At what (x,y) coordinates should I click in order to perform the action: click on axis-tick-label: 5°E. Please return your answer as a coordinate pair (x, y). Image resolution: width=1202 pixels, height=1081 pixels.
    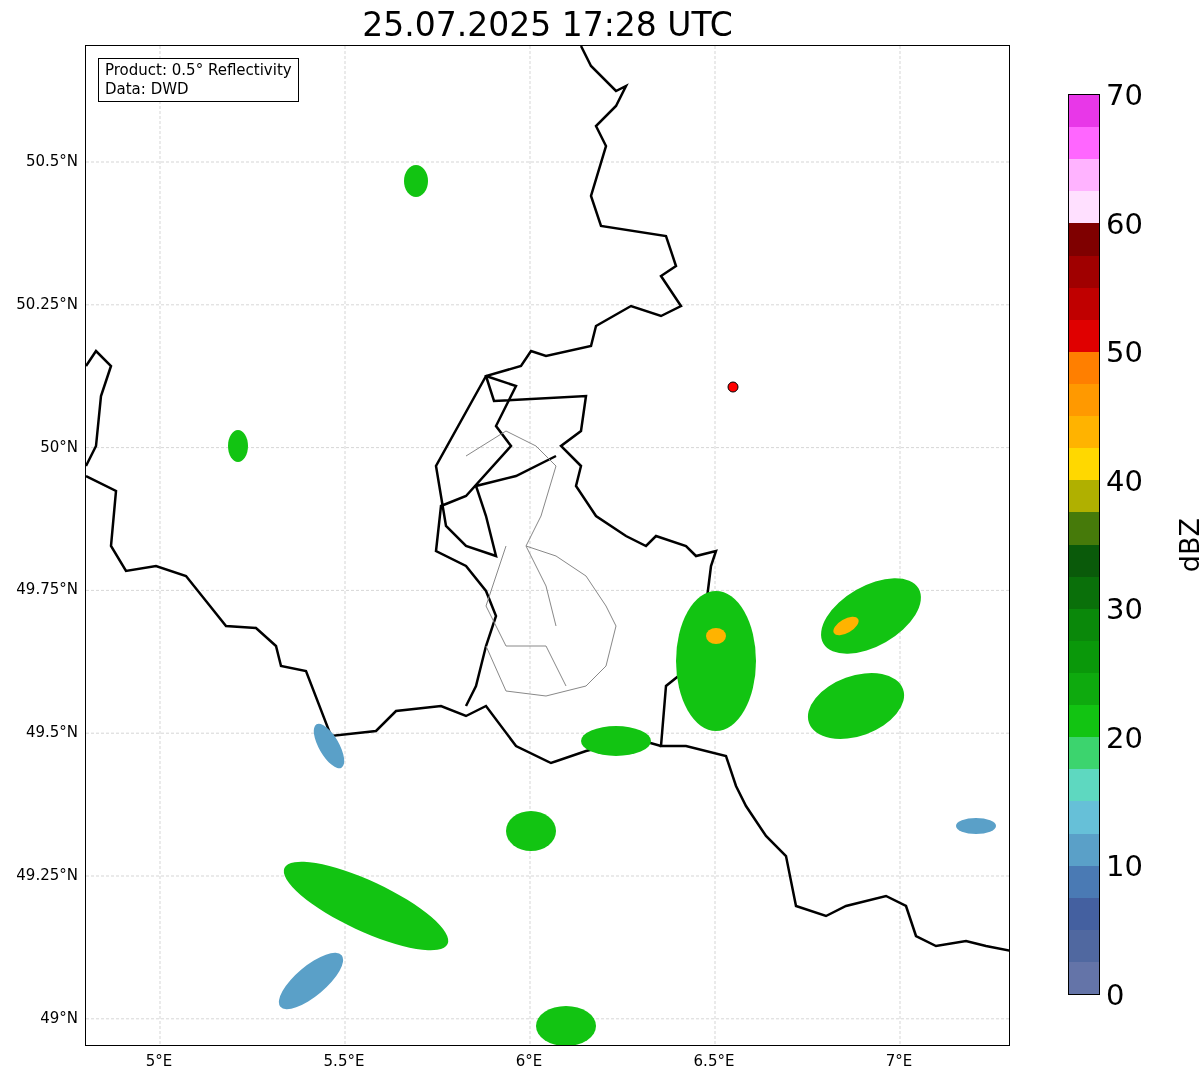
    Looking at the image, I should click on (159, 1061).